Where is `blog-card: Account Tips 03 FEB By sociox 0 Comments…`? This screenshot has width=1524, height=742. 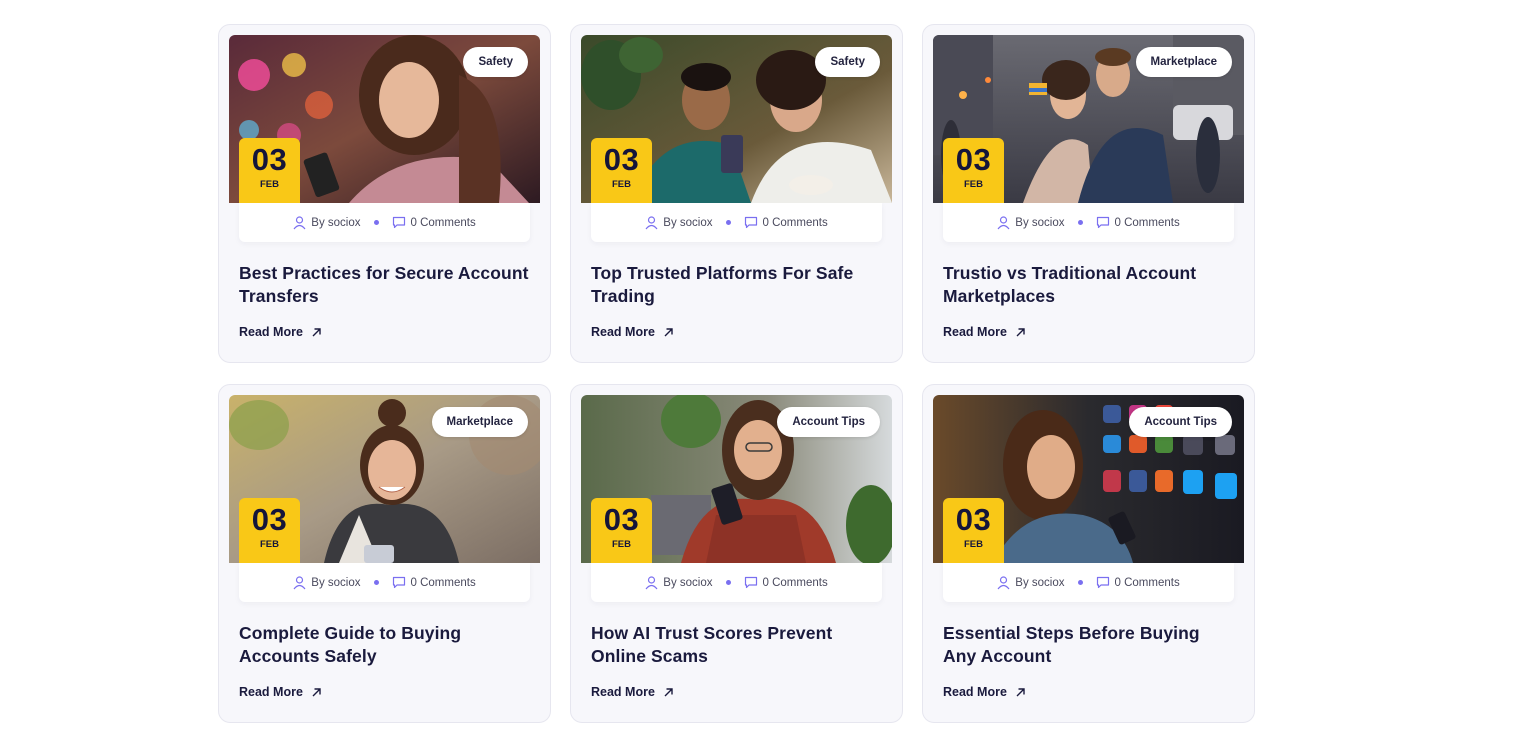 blog-card: Account Tips 03 FEB By sociox 0 Comments… is located at coordinates (736, 553).